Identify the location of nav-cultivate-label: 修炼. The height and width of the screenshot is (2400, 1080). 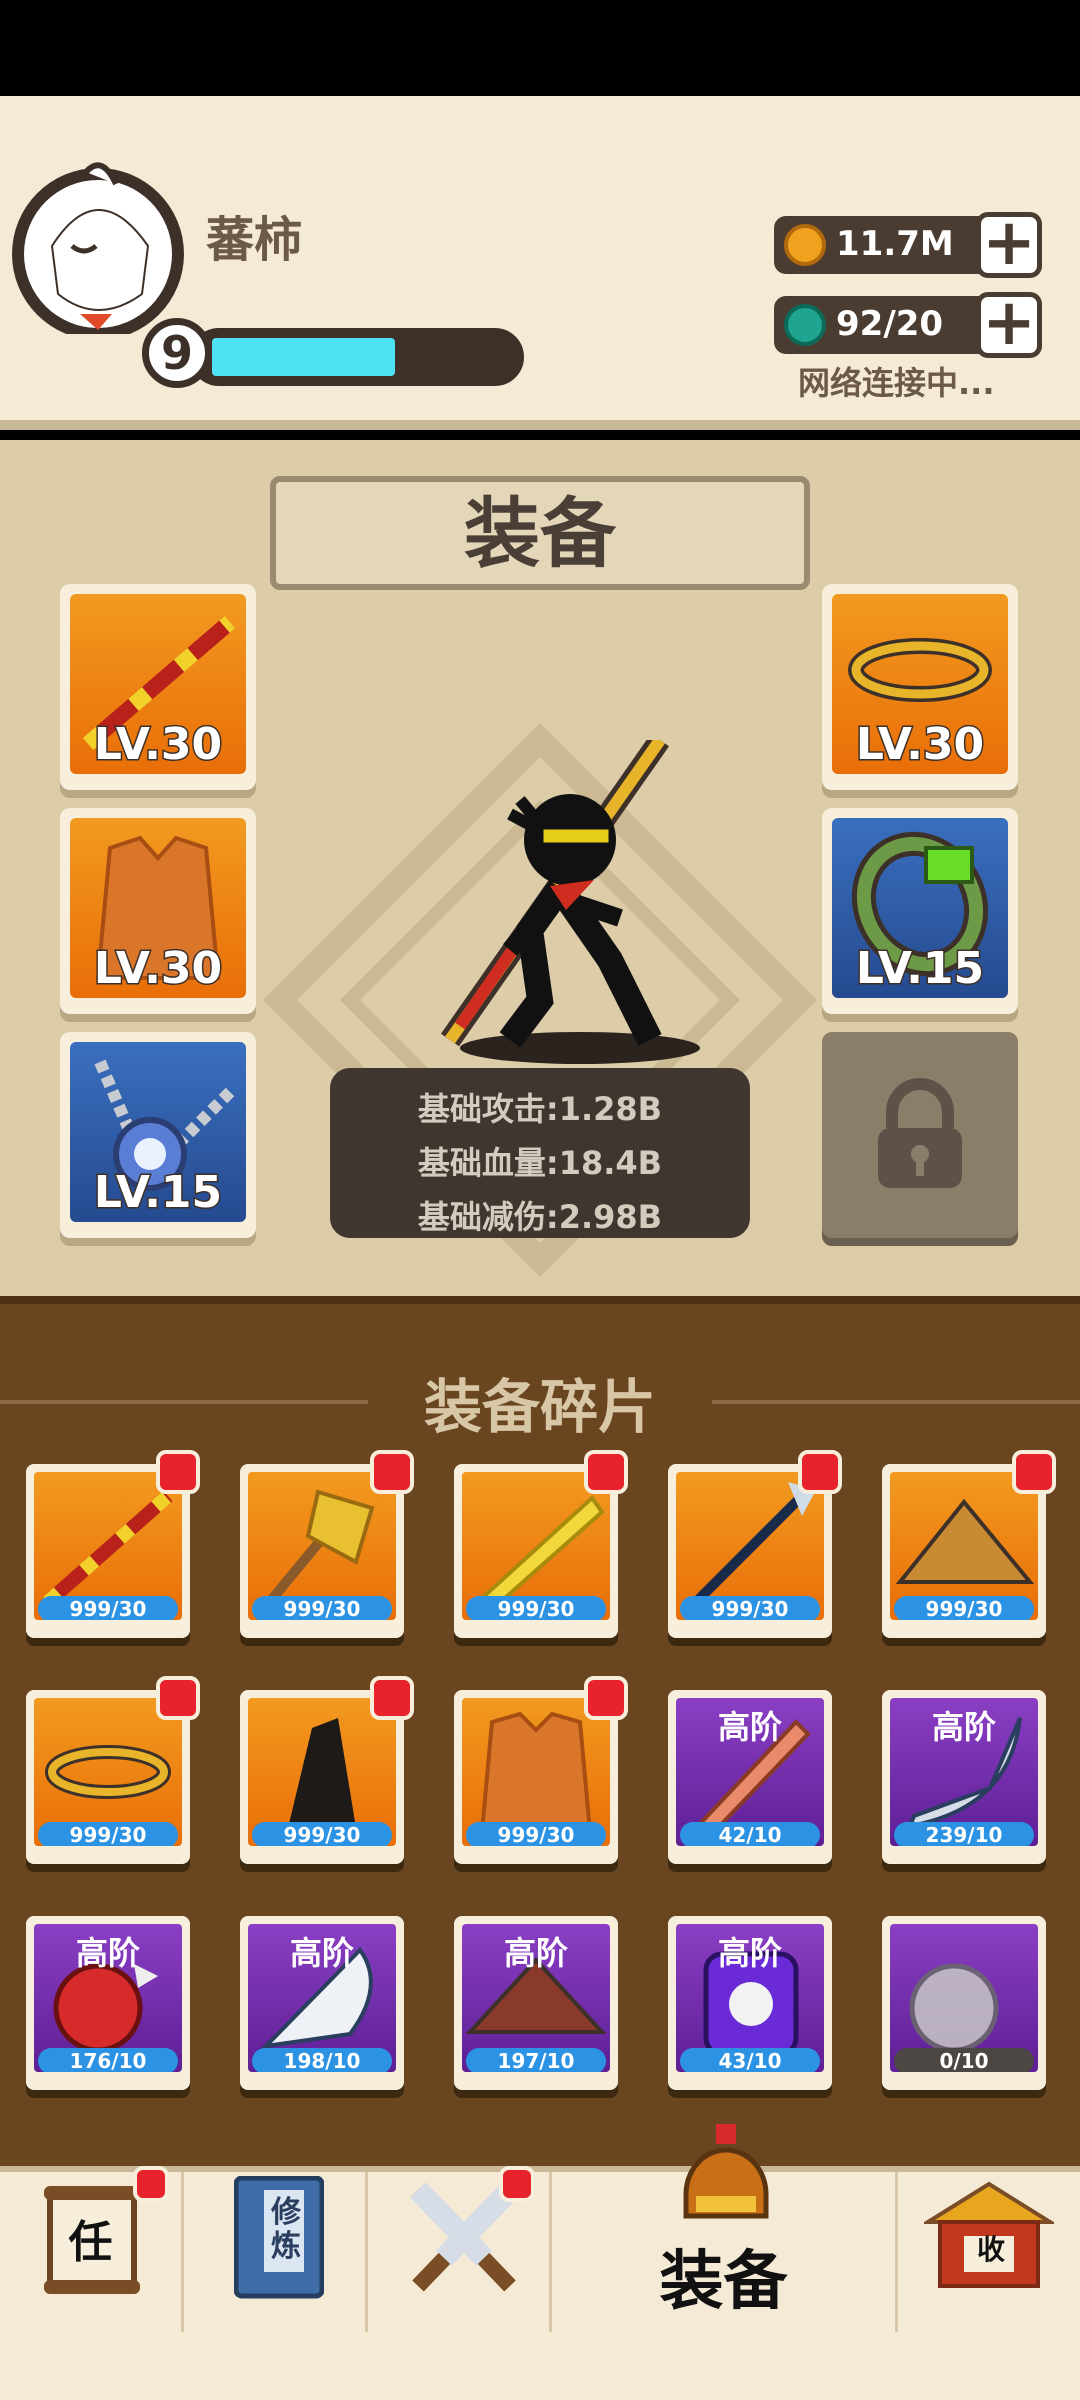
(286, 2229).